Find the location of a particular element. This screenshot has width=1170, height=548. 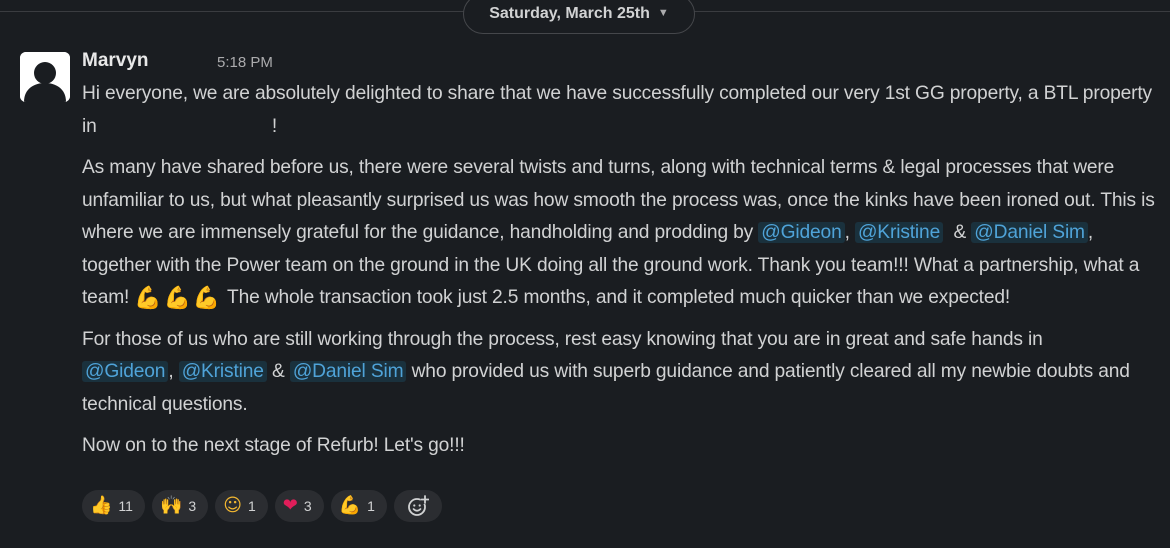

timestamp: 5:18 PM is located at coordinates (245, 62).